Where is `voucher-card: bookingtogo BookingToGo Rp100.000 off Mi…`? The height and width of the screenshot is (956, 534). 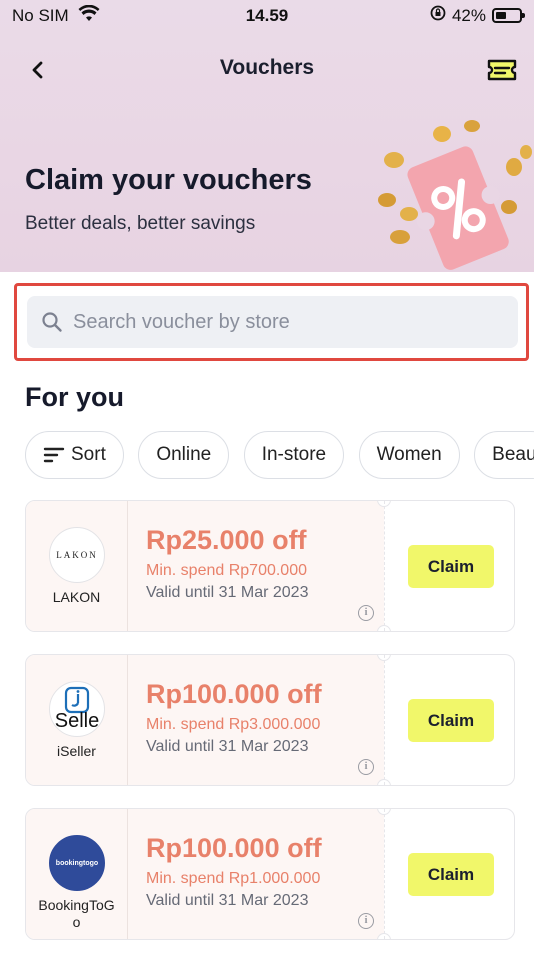
voucher-card: bookingtogo BookingToGo Rp100.000 off Mi… is located at coordinates (270, 874).